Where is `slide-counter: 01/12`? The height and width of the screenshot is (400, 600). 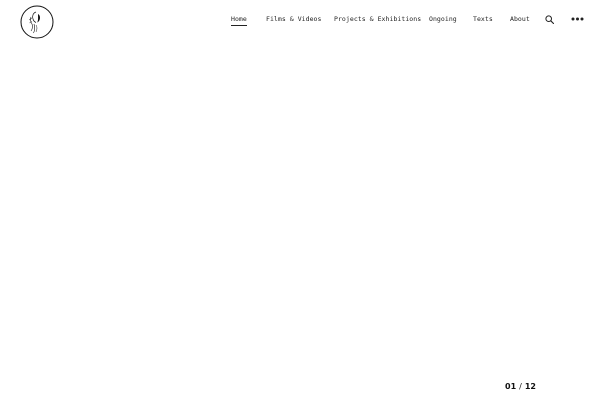
slide-counter: 01/12 is located at coordinates (520, 387).